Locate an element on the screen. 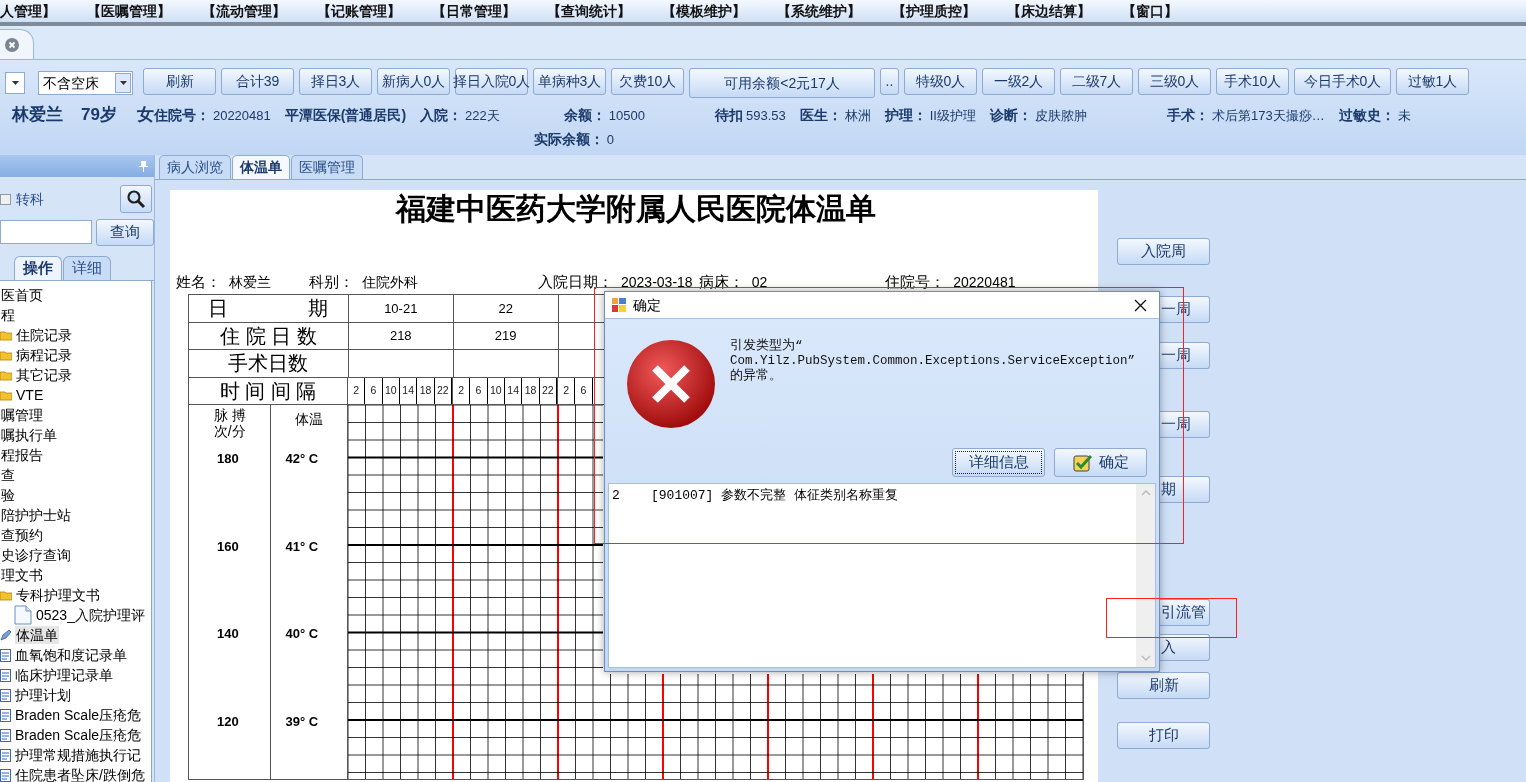 Image resolution: width=1526 pixels, height=782 pixels. tree-item: 病程记录 is located at coordinates (44, 355).